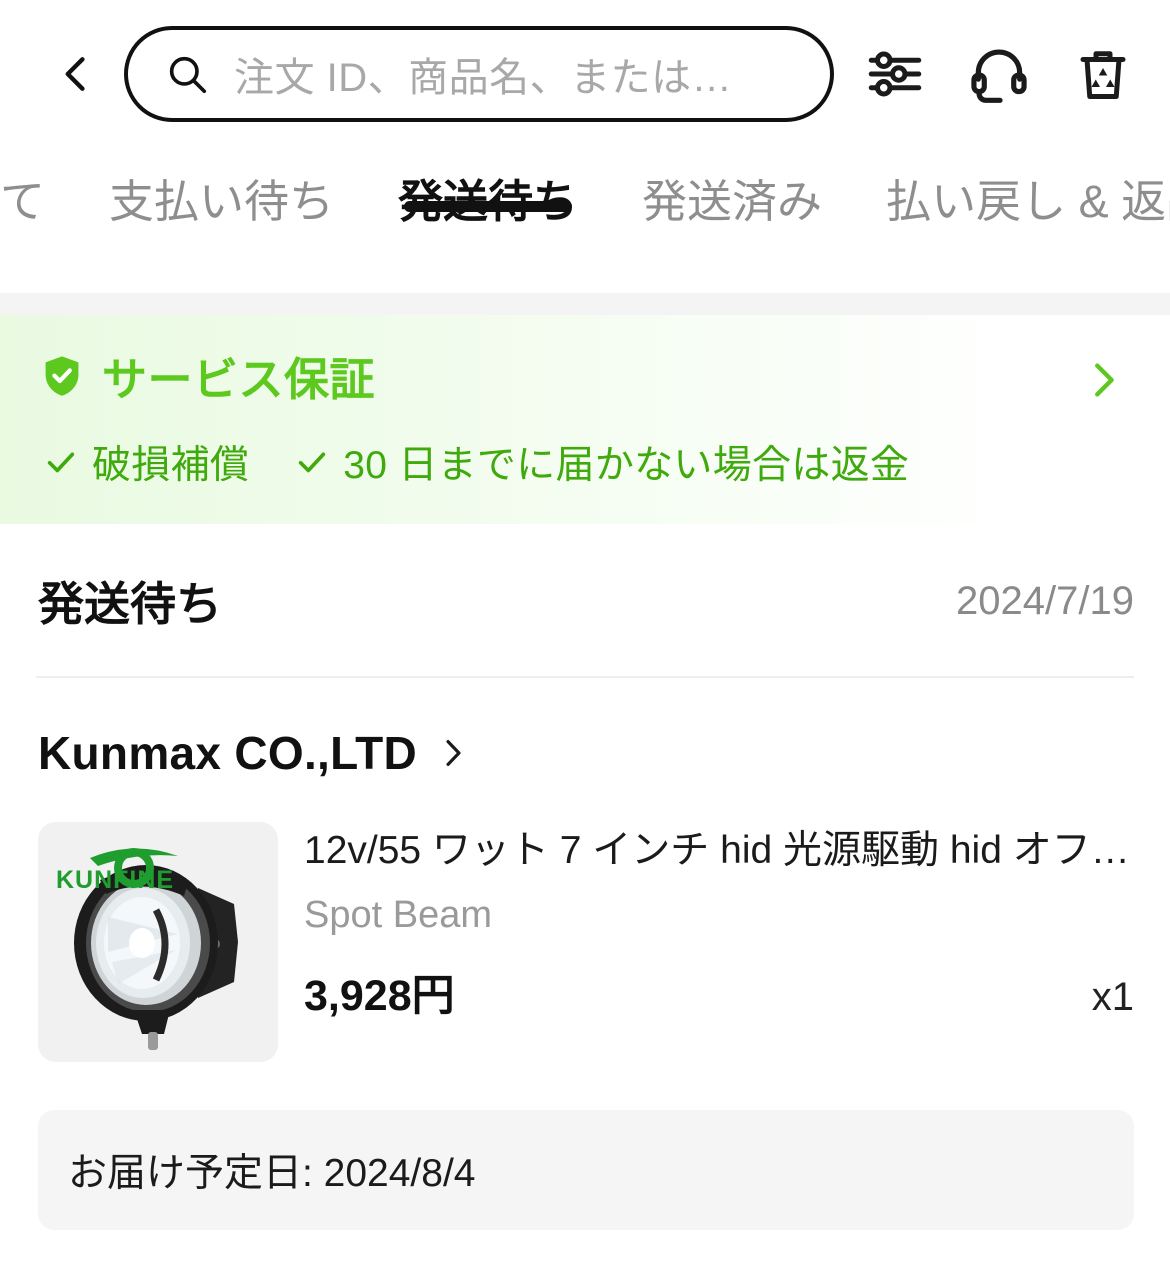  Describe the element at coordinates (171, 465) in the screenshot. I see `guarantee-feature-label: 破損補償` at that location.